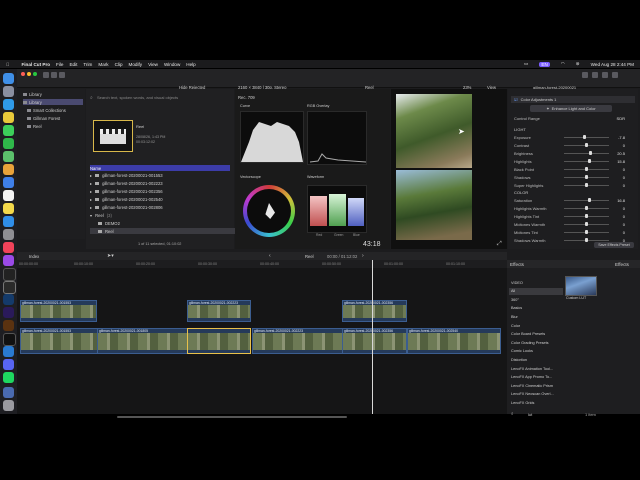 This screenshot has height=480, width=640. I want to click on light-value: 20.5, so click(617, 153).